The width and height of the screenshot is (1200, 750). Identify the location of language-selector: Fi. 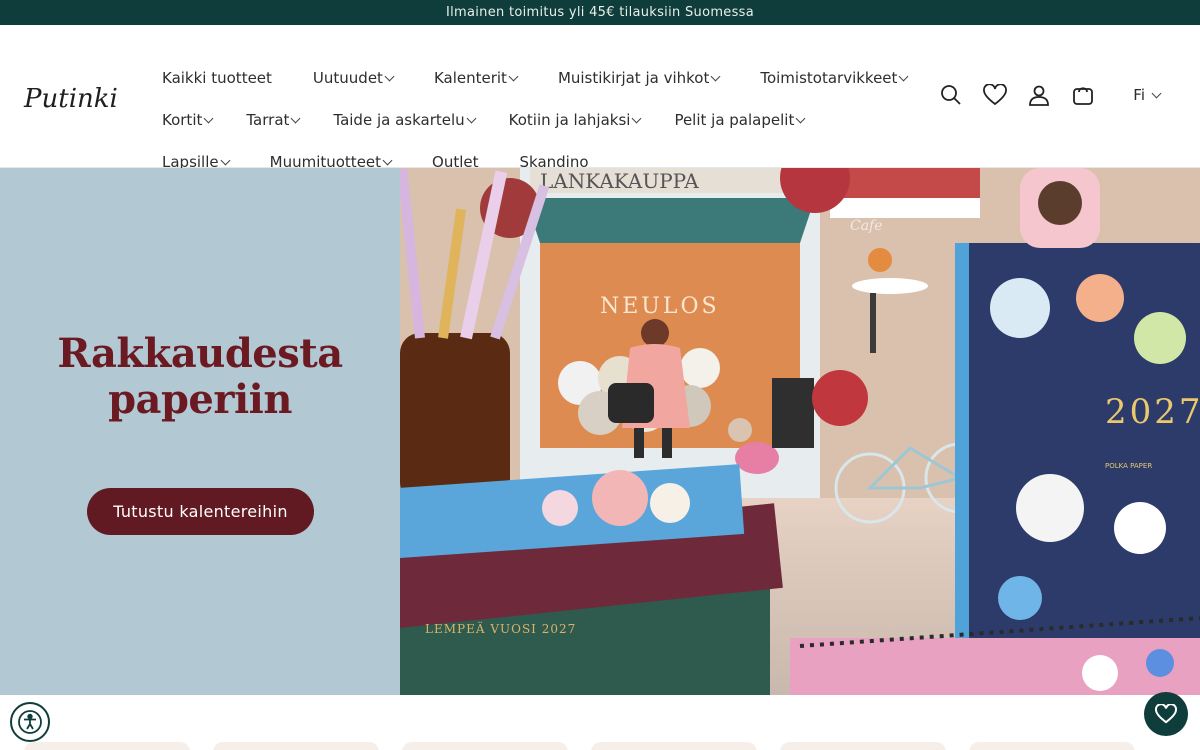
(1147, 95).